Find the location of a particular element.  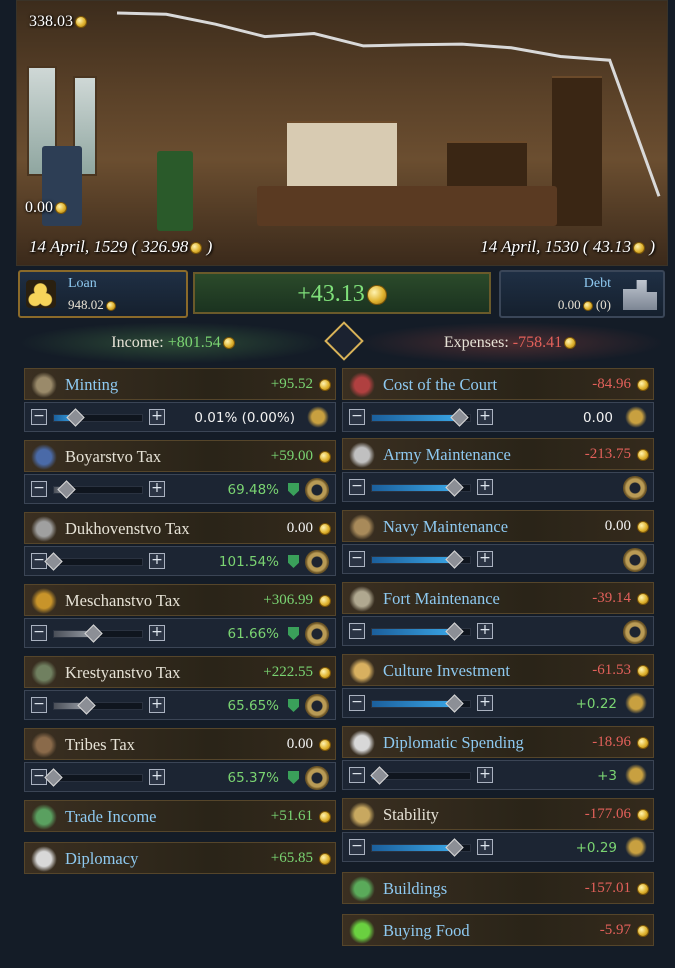

dukhovenstvo-tax-row: Dukhovenstvo Tax 0.00 is located at coordinates (180, 528).